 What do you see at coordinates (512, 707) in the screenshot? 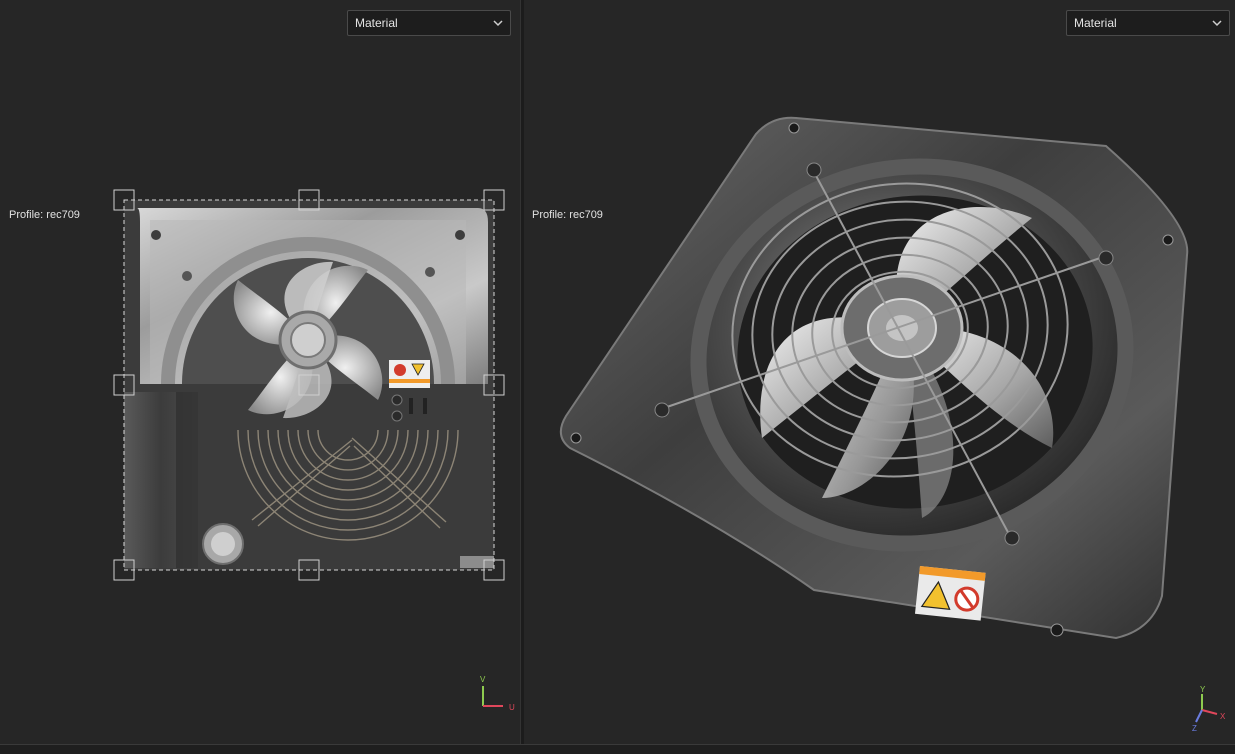
I see `u-axis-label: U` at bounding box center [512, 707].